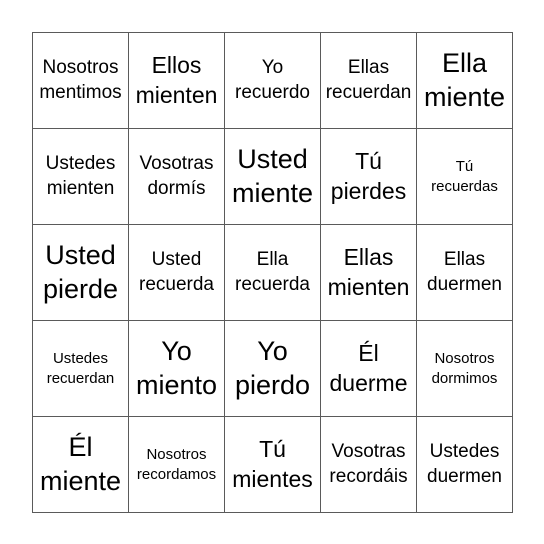 The image size is (544, 544). I want to click on bingo-cell: Usted pierde, so click(81, 273).